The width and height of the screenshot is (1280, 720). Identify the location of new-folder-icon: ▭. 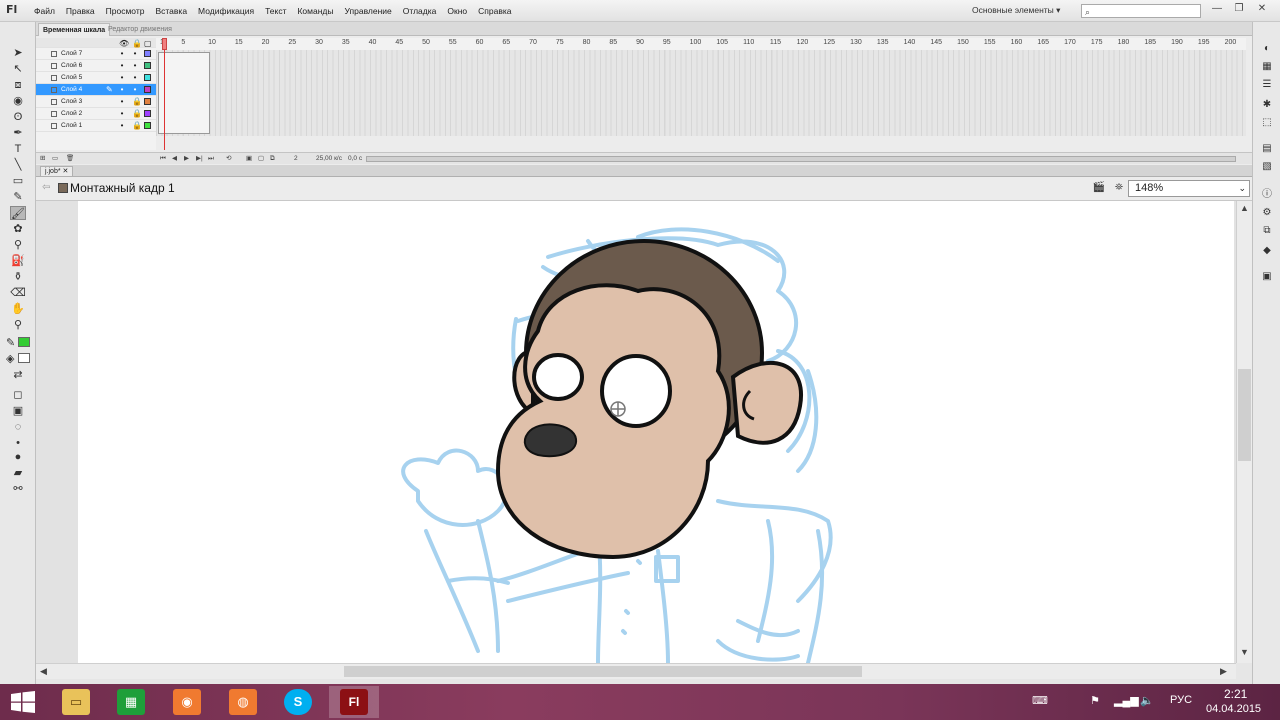
(55, 159).